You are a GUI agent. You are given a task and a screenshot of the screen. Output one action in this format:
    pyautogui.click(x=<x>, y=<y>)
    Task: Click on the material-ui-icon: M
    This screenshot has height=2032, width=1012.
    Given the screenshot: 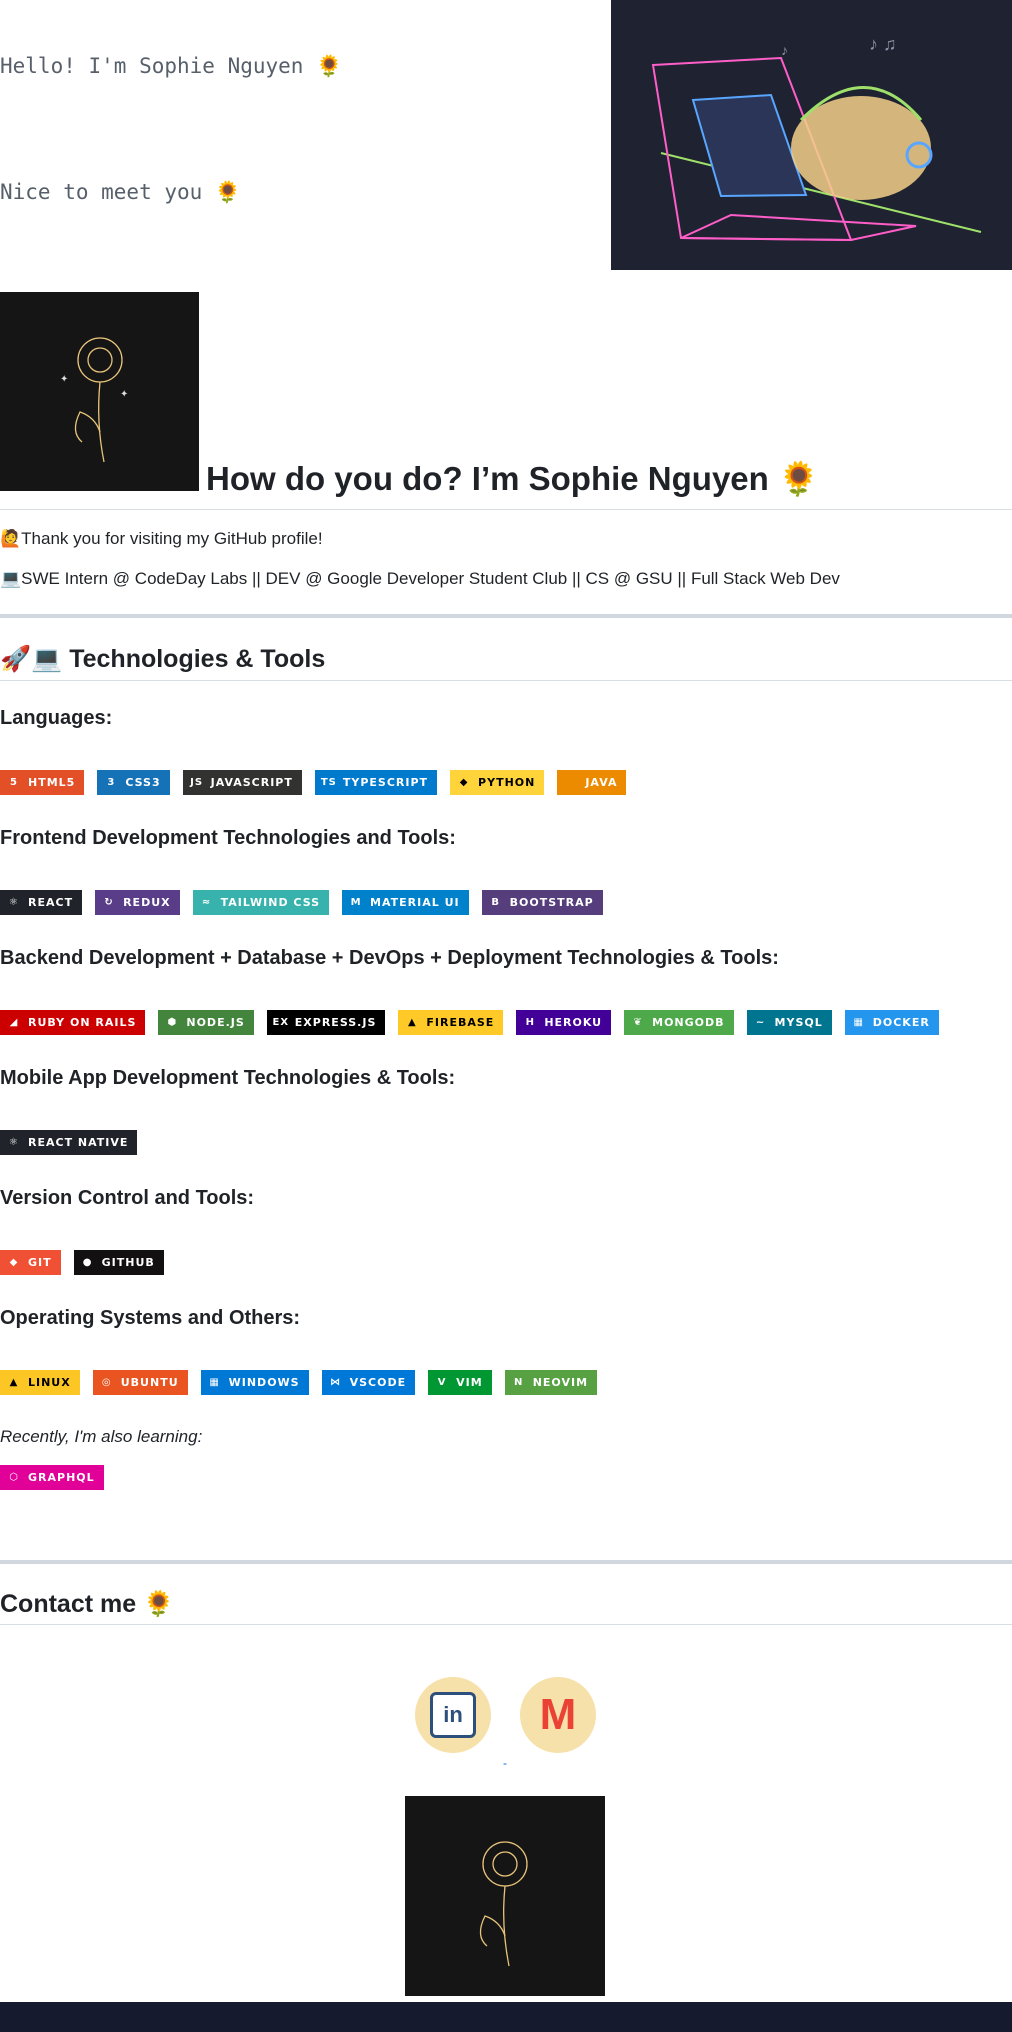 What is the action you would take?
    pyautogui.click(x=356, y=902)
    